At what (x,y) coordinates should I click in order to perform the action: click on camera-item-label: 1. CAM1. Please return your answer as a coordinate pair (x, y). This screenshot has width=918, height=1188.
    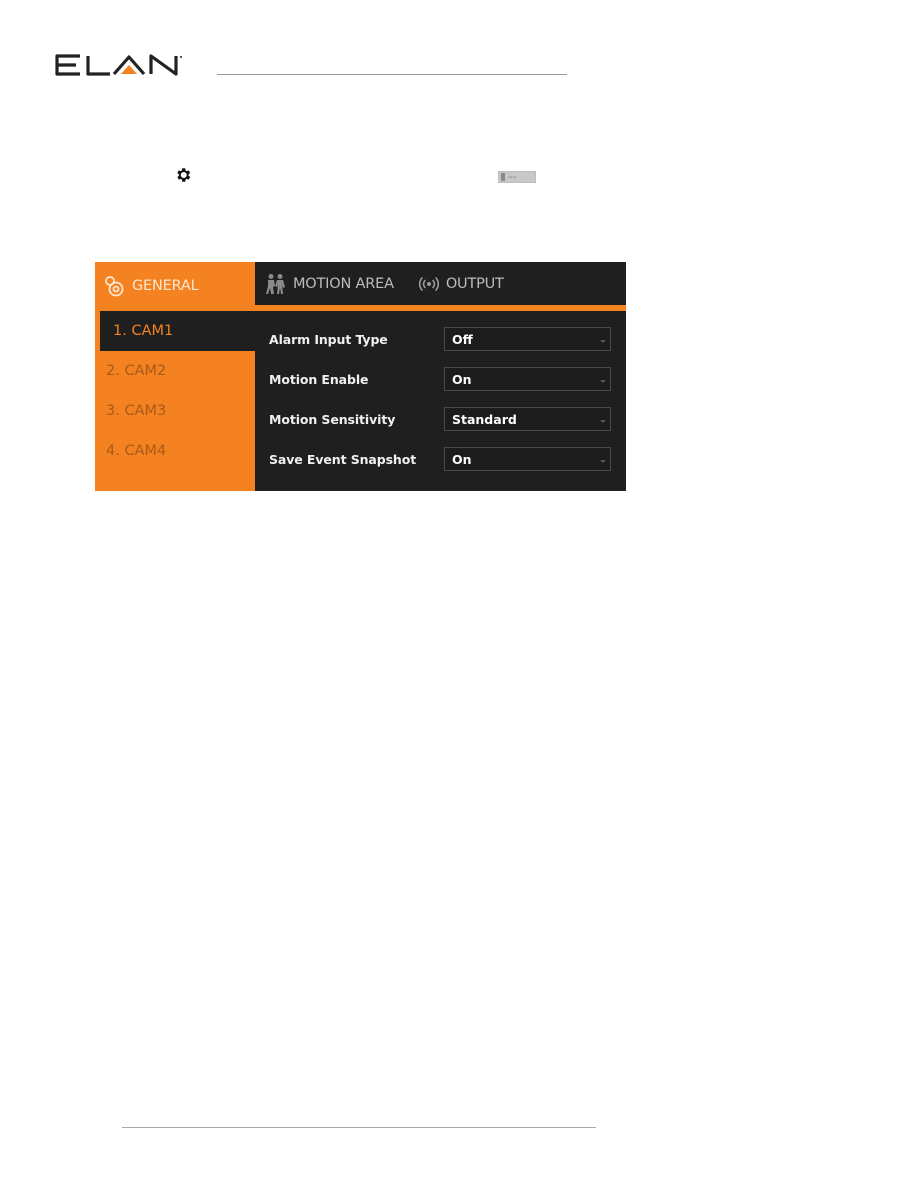
    Looking at the image, I should click on (143, 331).